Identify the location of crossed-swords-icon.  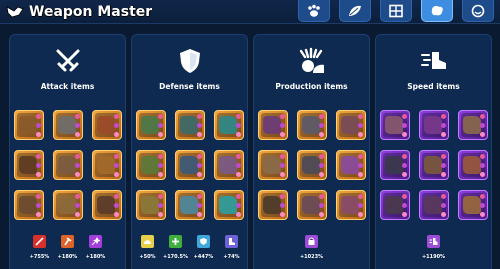
(67, 60).